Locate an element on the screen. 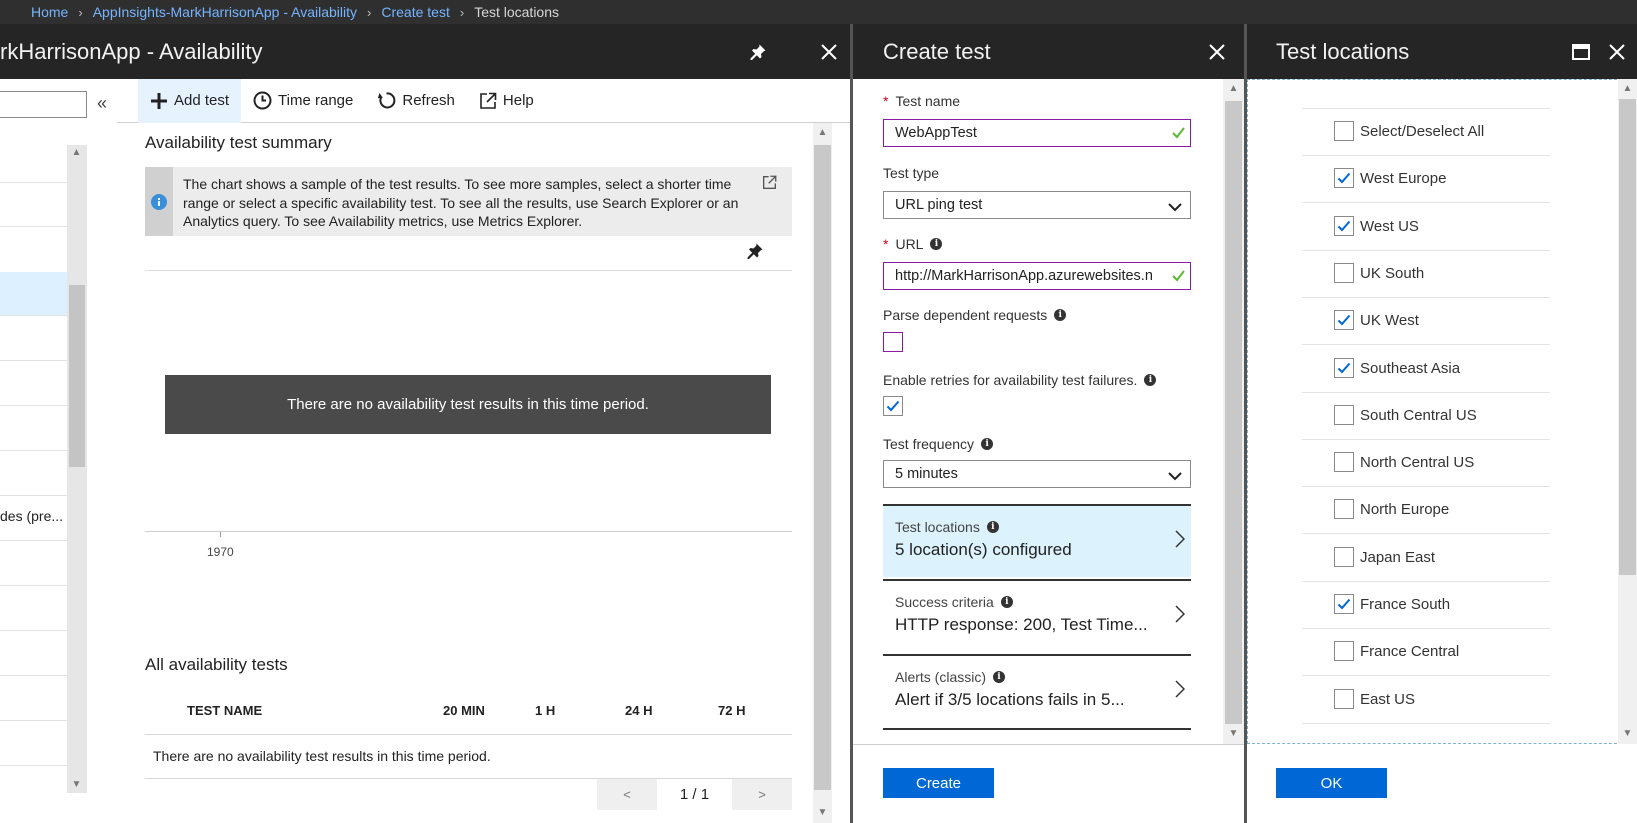  test-frequency-select: 5 minutes is located at coordinates (1037, 474).